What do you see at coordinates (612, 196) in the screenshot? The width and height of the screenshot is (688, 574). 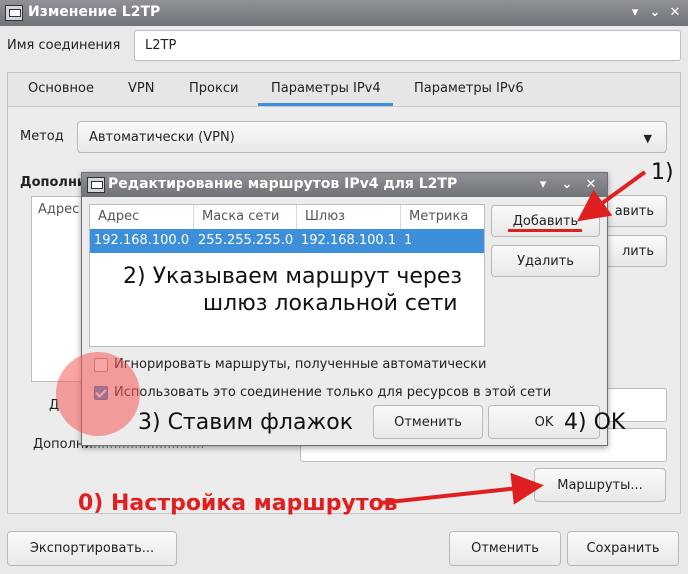 I see `arrow-to-add-button` at bounding box center [612, 196].